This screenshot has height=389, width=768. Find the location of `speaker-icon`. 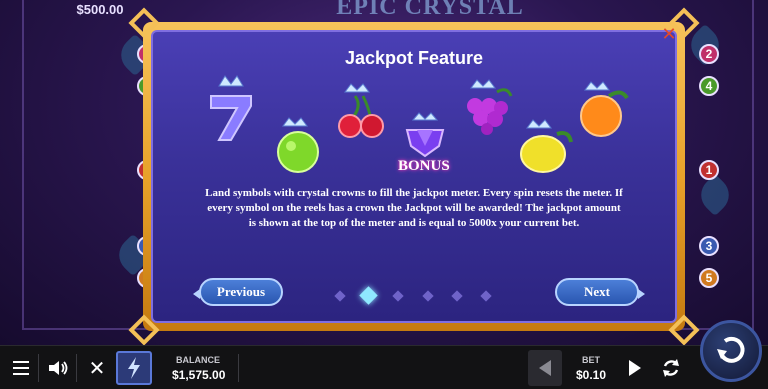

speaker-icon is located at coordinates (59, 368).